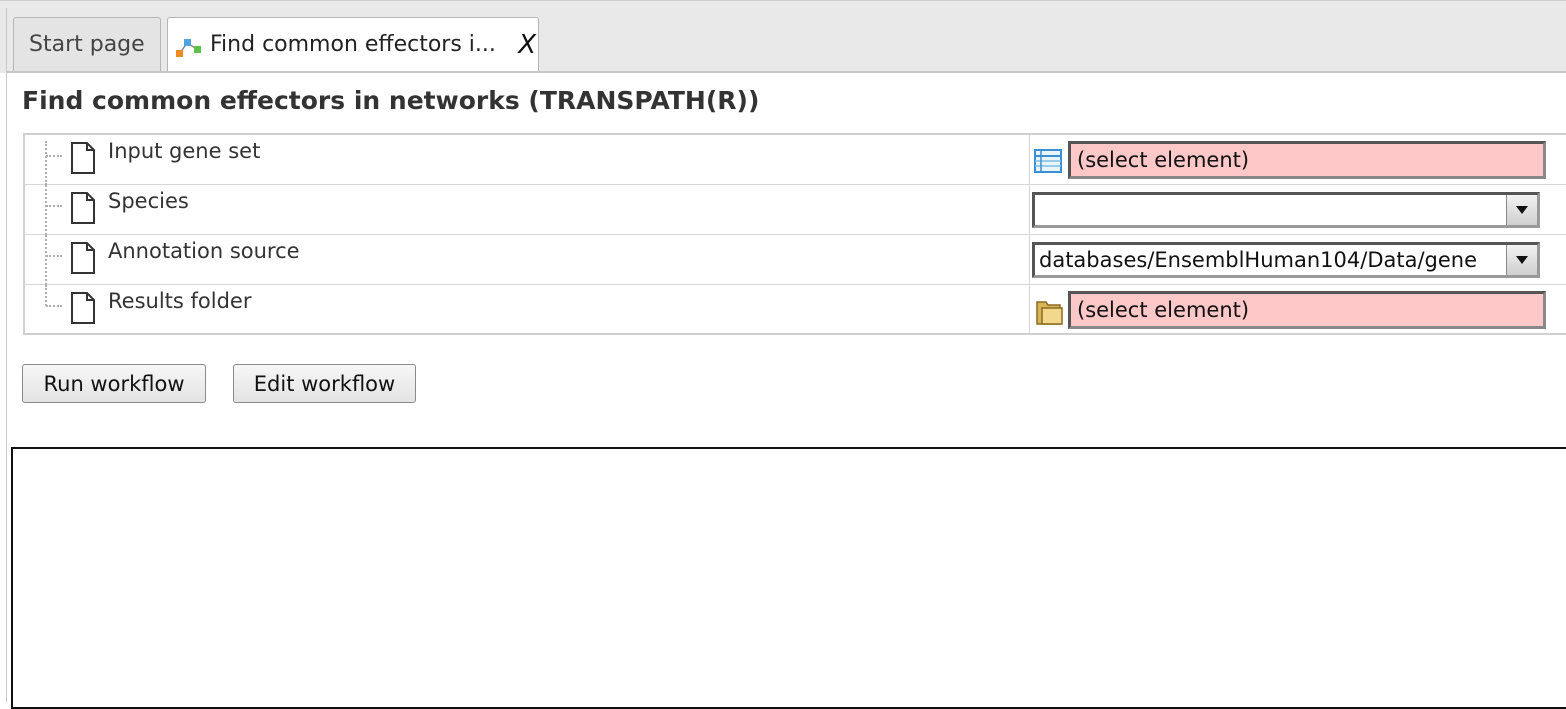  What do you see at coordinates (795, 310) in the screenshot?
I see `parameter-row-results-folder: Results folder (select element)` at bounding box center [795, 310].